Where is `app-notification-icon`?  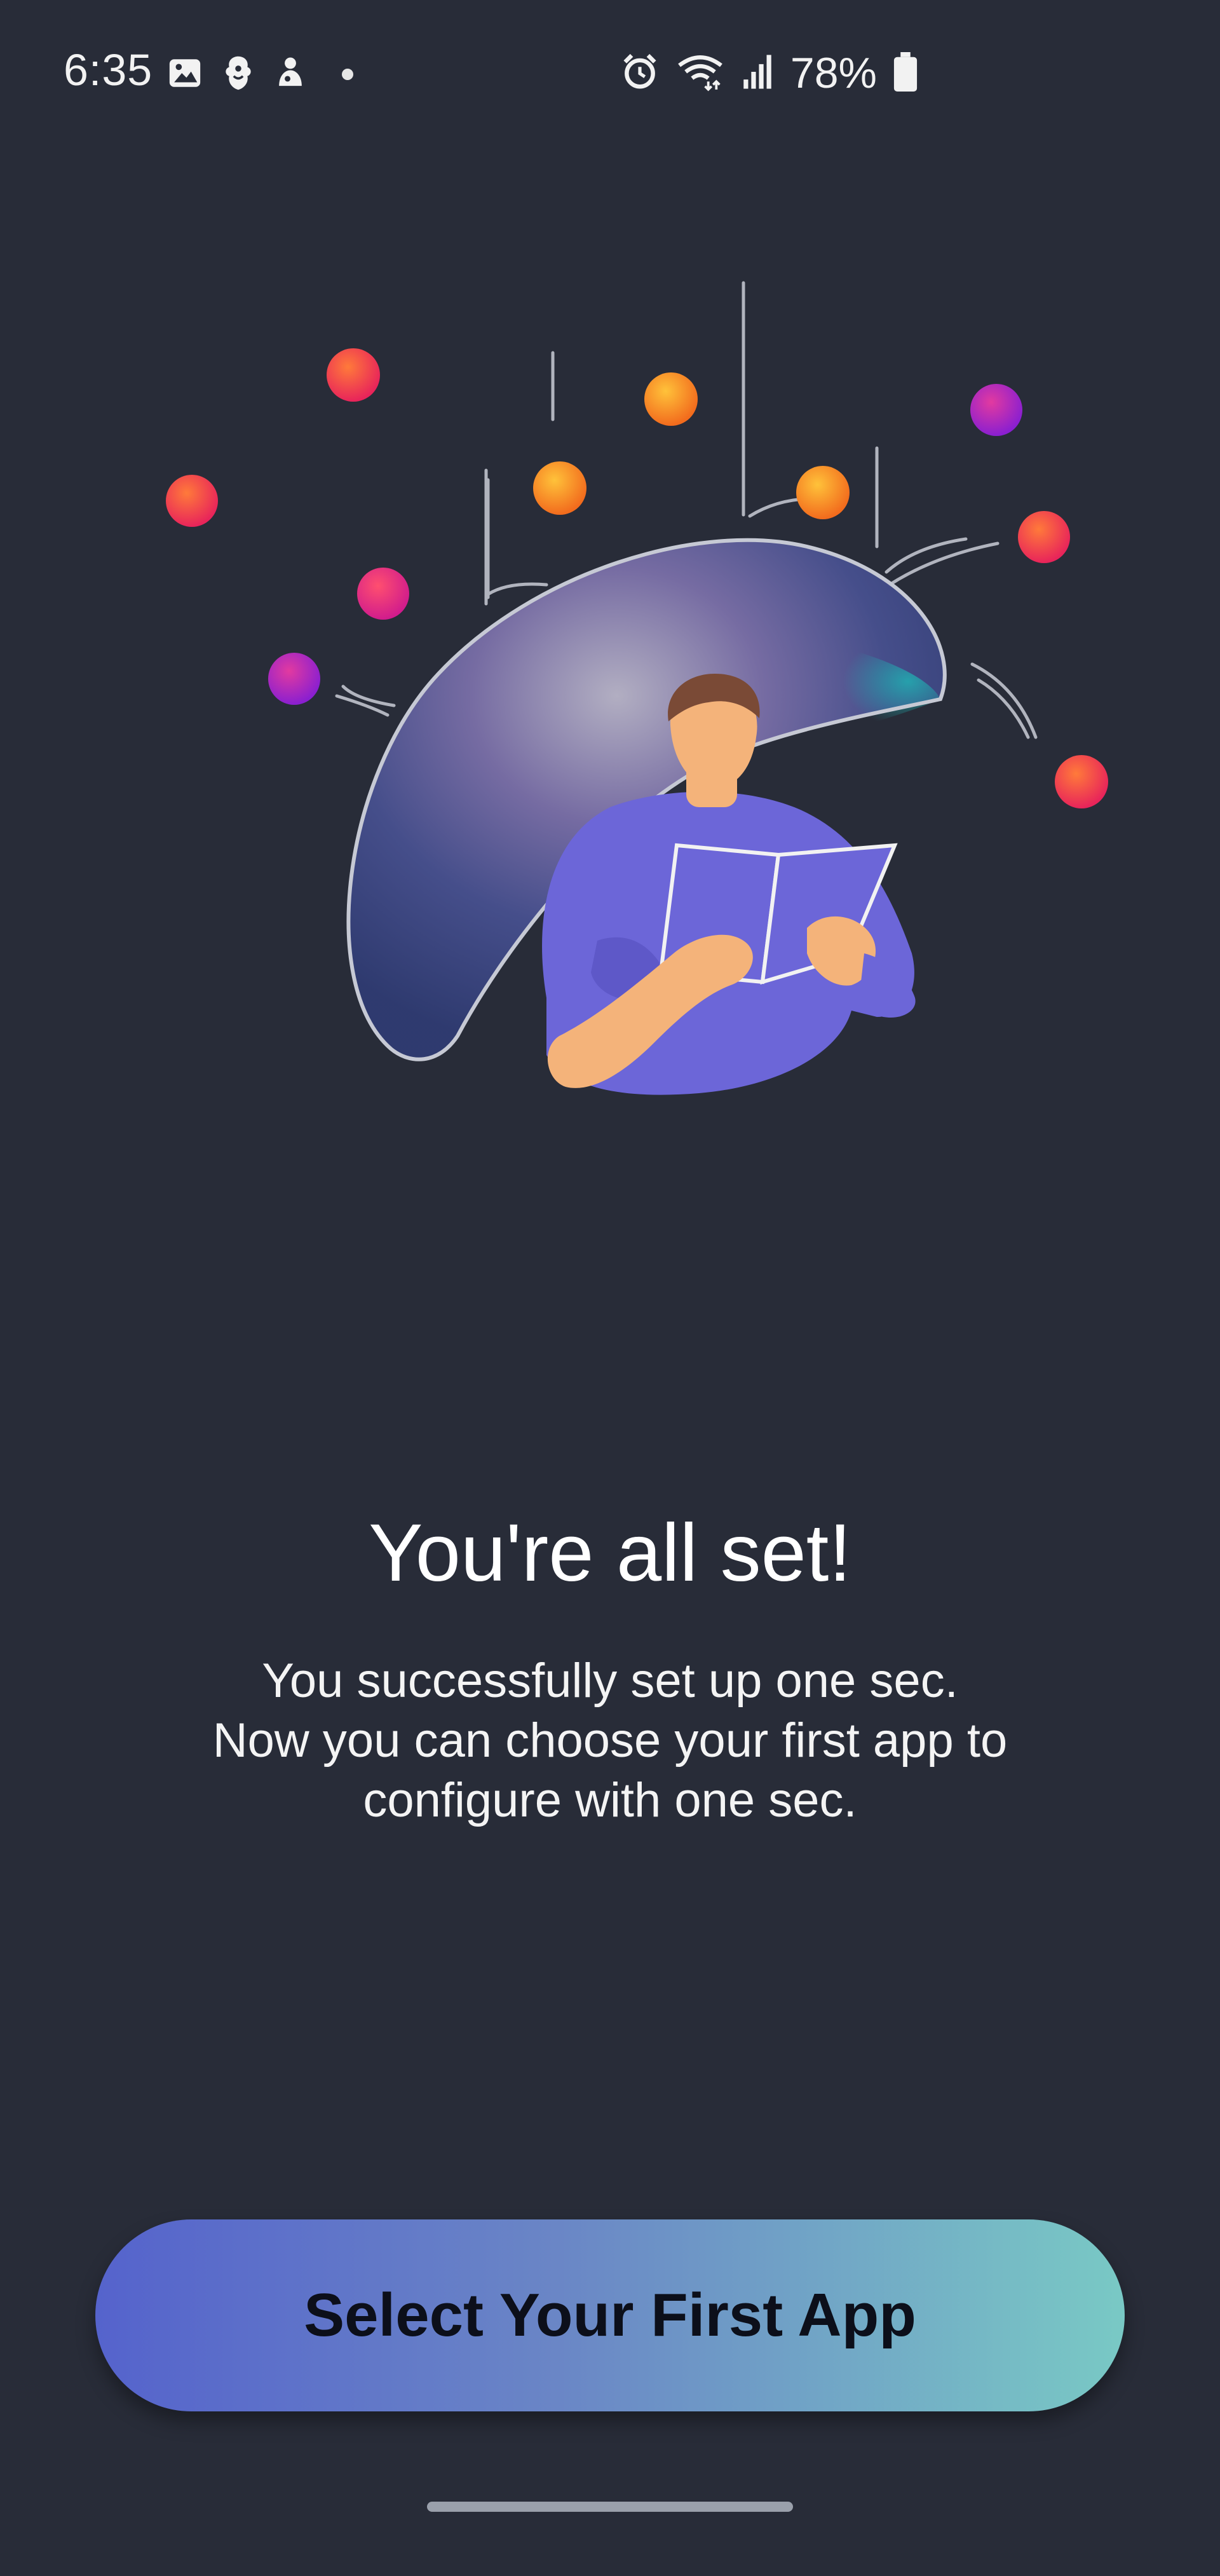
app-notification-icon is located at coordinates (290, 75).